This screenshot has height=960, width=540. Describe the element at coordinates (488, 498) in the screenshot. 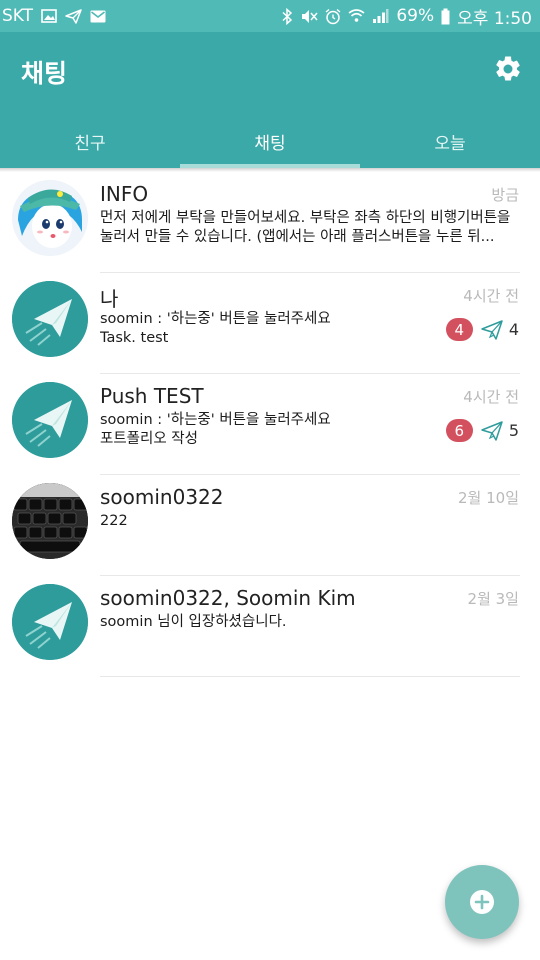

I see `chat-time: 2월 10일` at that location.